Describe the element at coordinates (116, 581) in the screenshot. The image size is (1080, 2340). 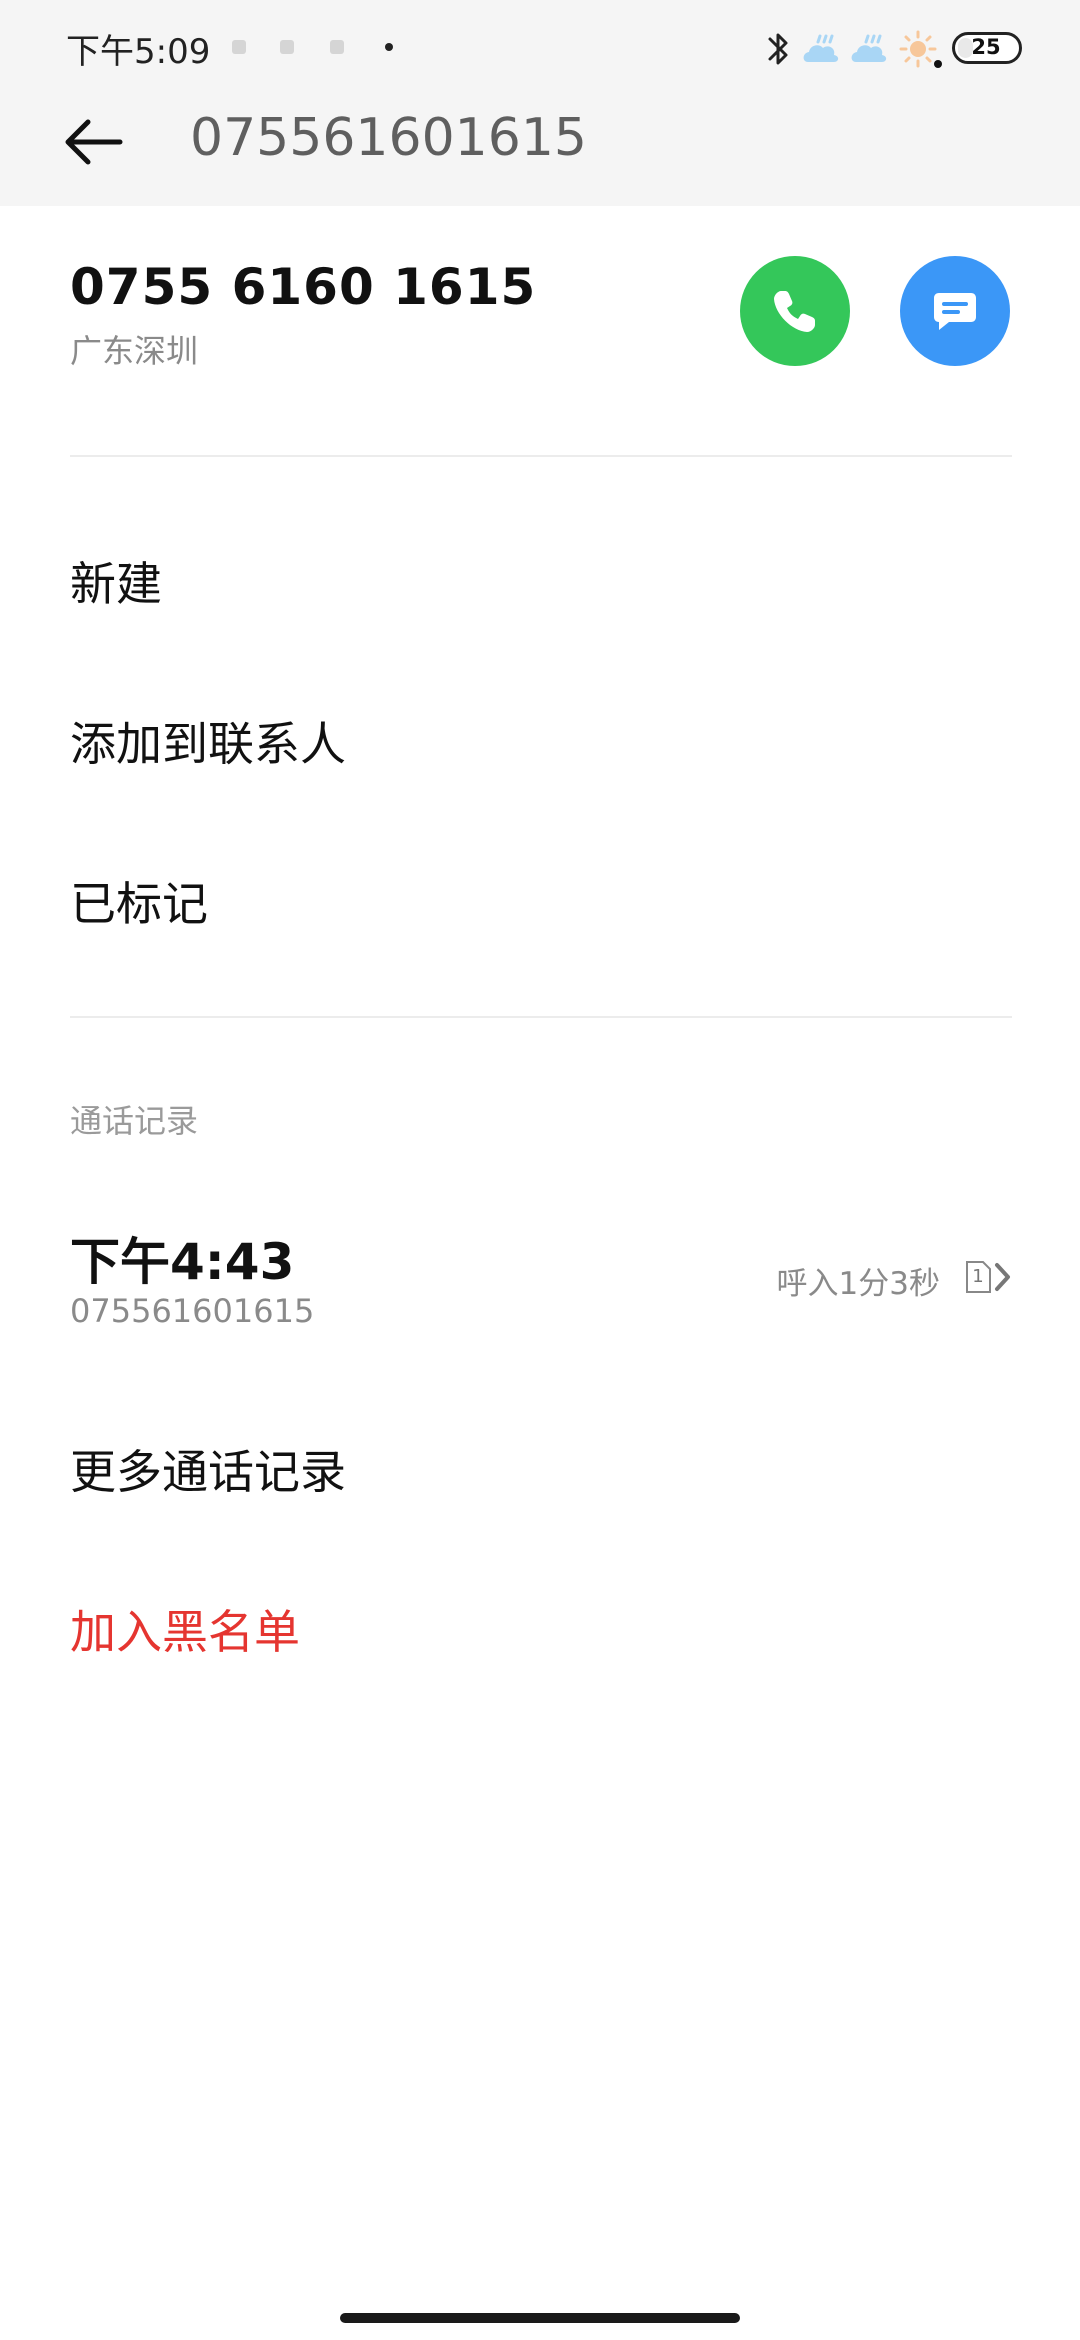
I see `new-contact-item: 新建` at that location.